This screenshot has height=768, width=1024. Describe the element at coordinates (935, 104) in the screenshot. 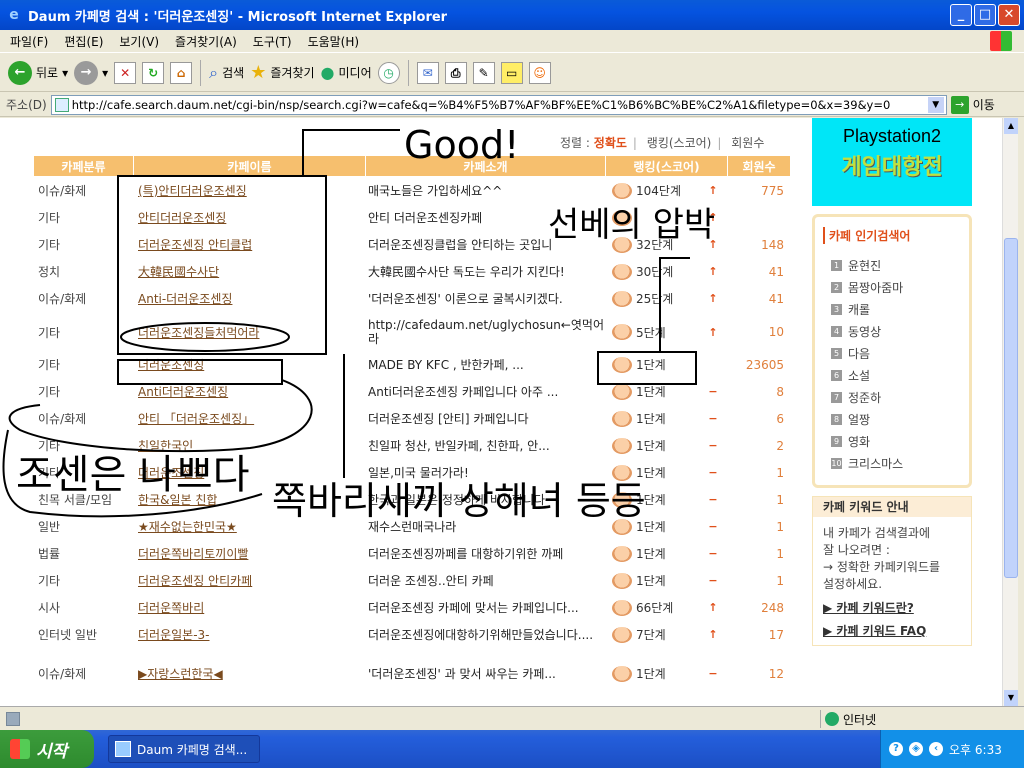

I see `dropdown-arrow-icon: ▼` at that location.